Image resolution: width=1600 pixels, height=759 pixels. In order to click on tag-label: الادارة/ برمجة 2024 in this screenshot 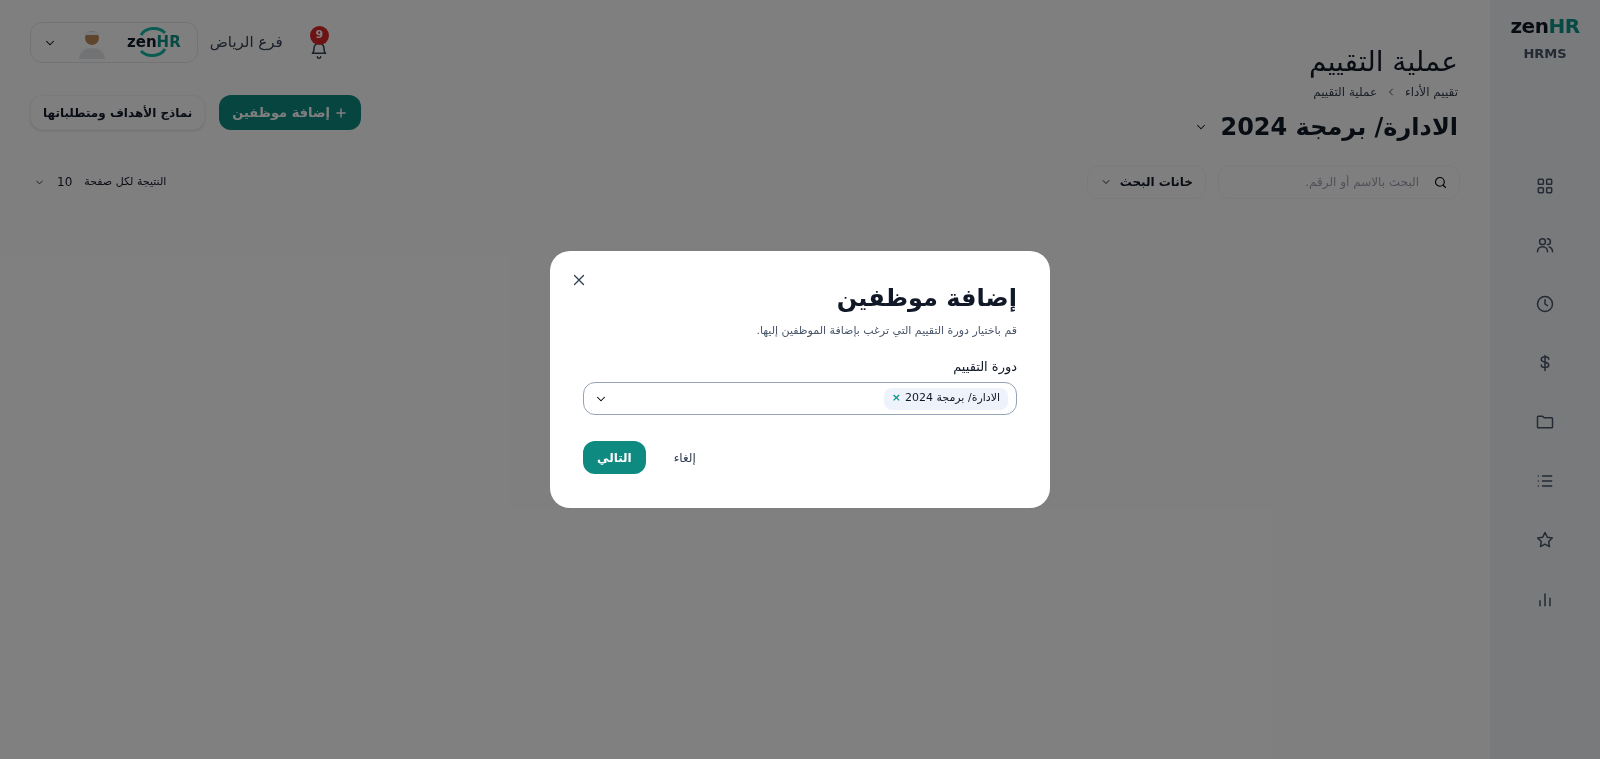, I will do `click(952, 398)`.